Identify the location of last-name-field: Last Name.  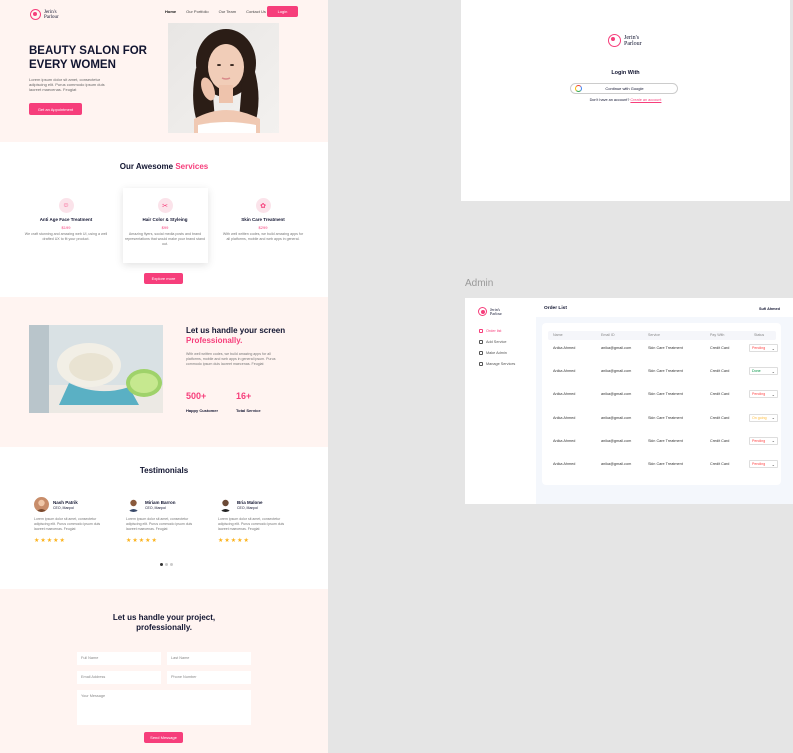
(209, 658).